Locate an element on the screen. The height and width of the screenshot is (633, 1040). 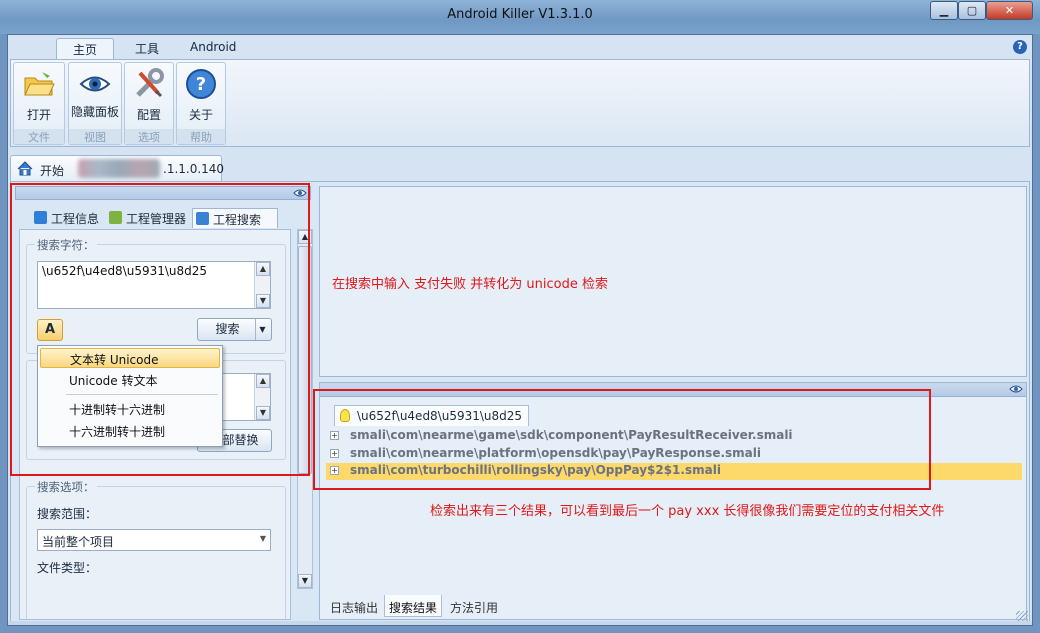
options-legend: 搜索选项： is located at coordinates (66, 487).